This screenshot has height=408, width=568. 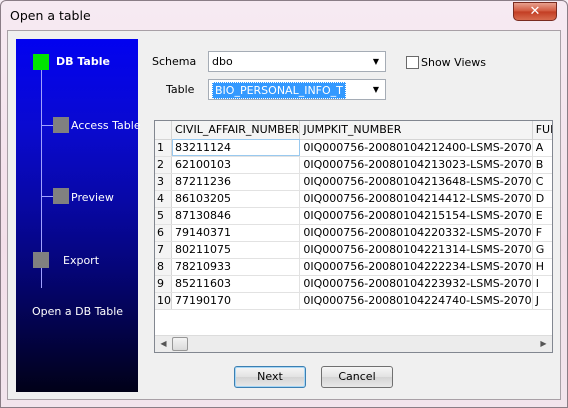 What do you see at coordinates (180, 89) in the screenshot?
I see `table-label: Table` at bounding box center [180, 89].